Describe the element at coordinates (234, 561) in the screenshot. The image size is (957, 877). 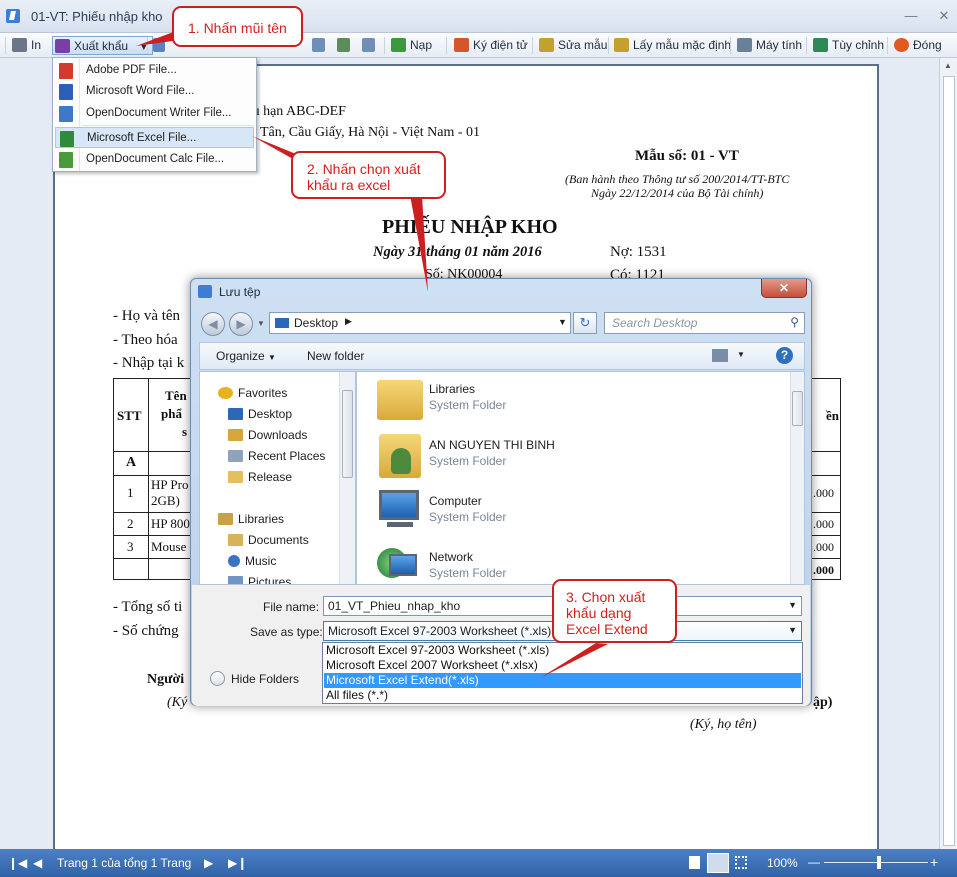
I see `music-icon` at that location.